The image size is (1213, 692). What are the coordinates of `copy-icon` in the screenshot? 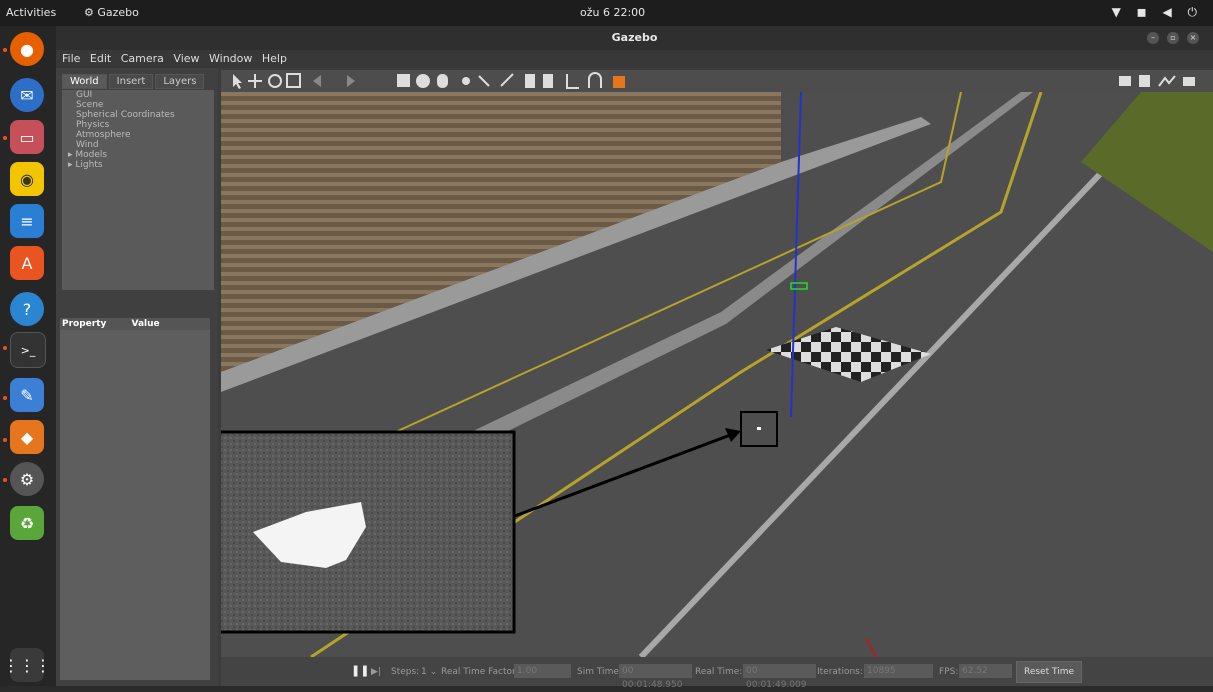 It's located at (530, 81).